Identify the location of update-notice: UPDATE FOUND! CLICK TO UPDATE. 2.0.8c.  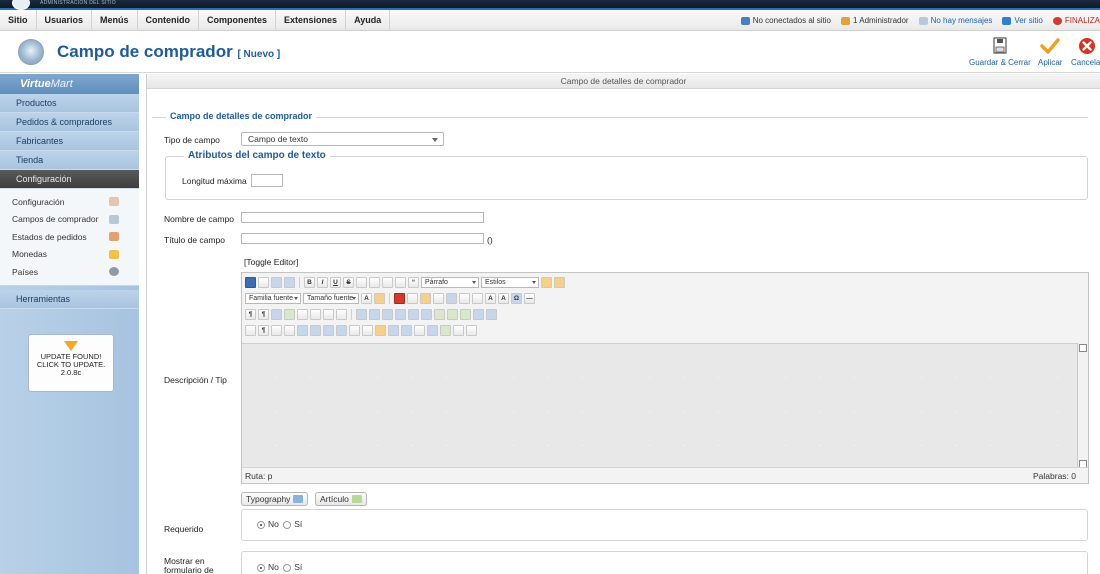
(71, 363).